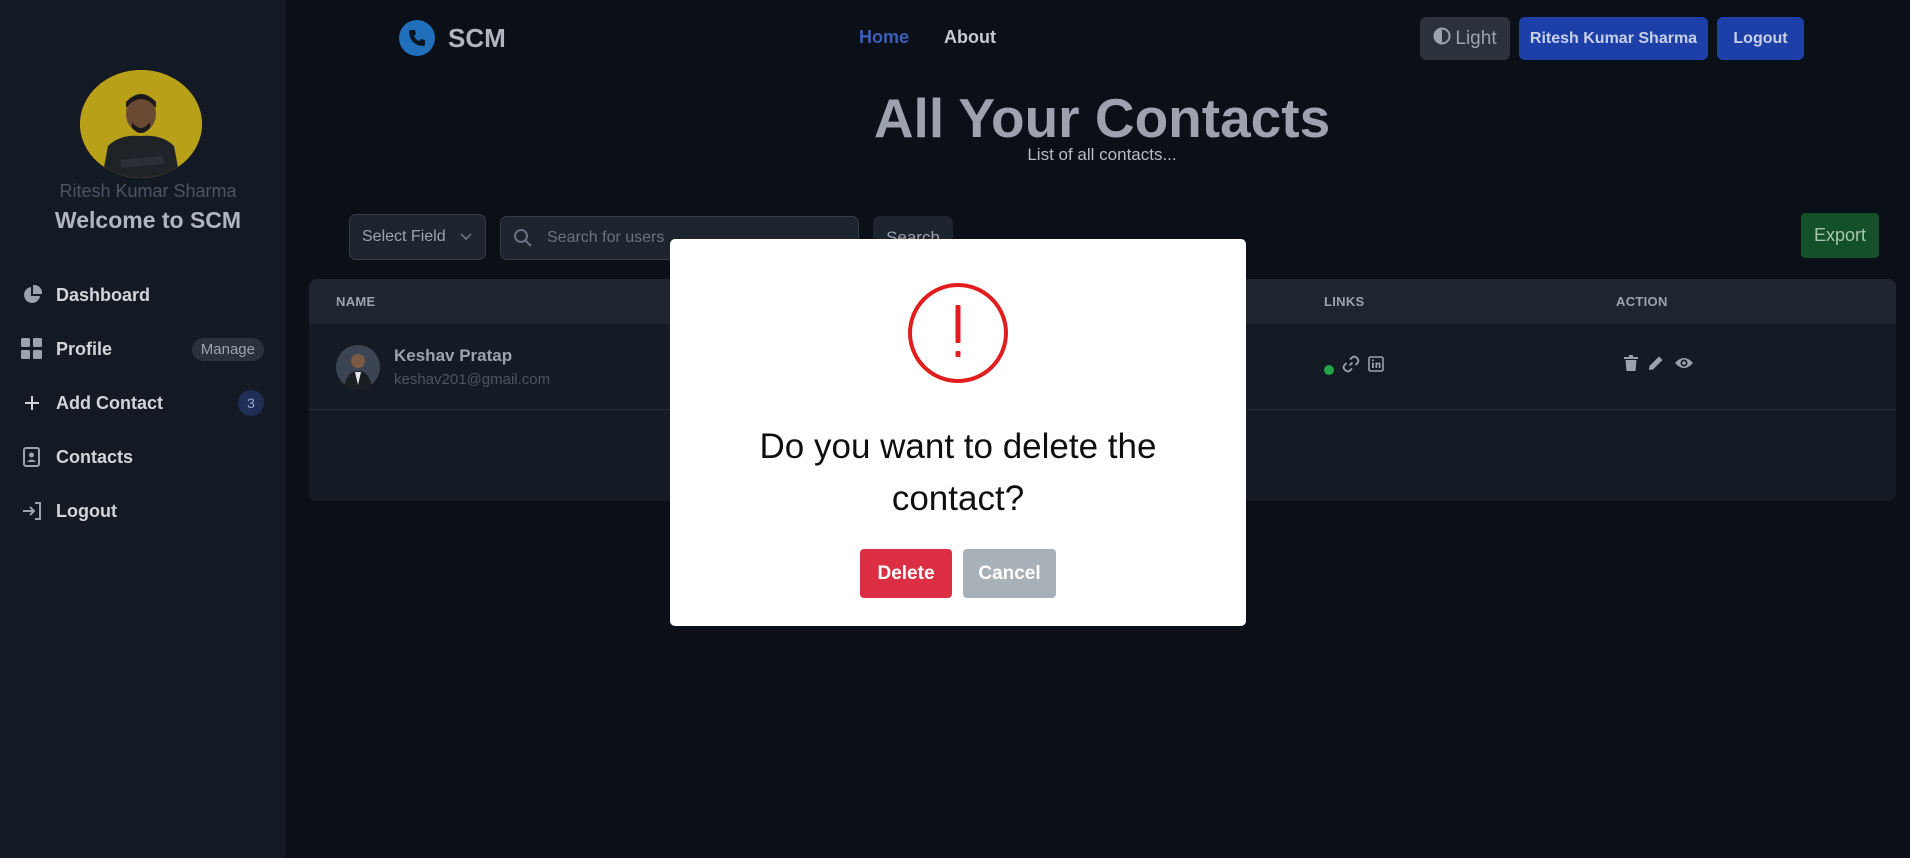 Image resolution: width=1910 pixels, height=858 pixels. What do you see at coordinates (958, 333) in the screenshot?
I see `warning-icon` at bounding box center [958, 333].